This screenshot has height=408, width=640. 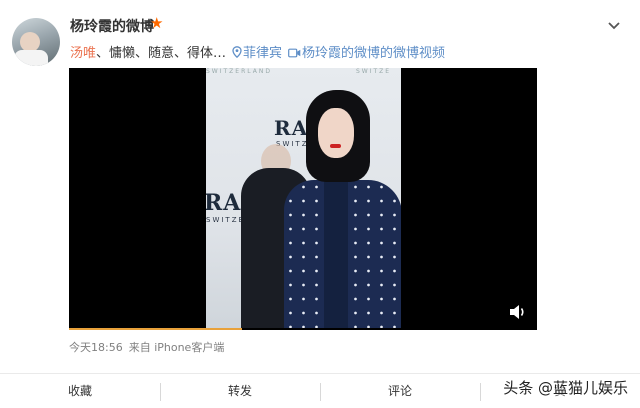 What do you see at coordinates (96, 347) in the screenshot?
I see `post-timestamp: 今天18:56` at bounding box center [96, 347].